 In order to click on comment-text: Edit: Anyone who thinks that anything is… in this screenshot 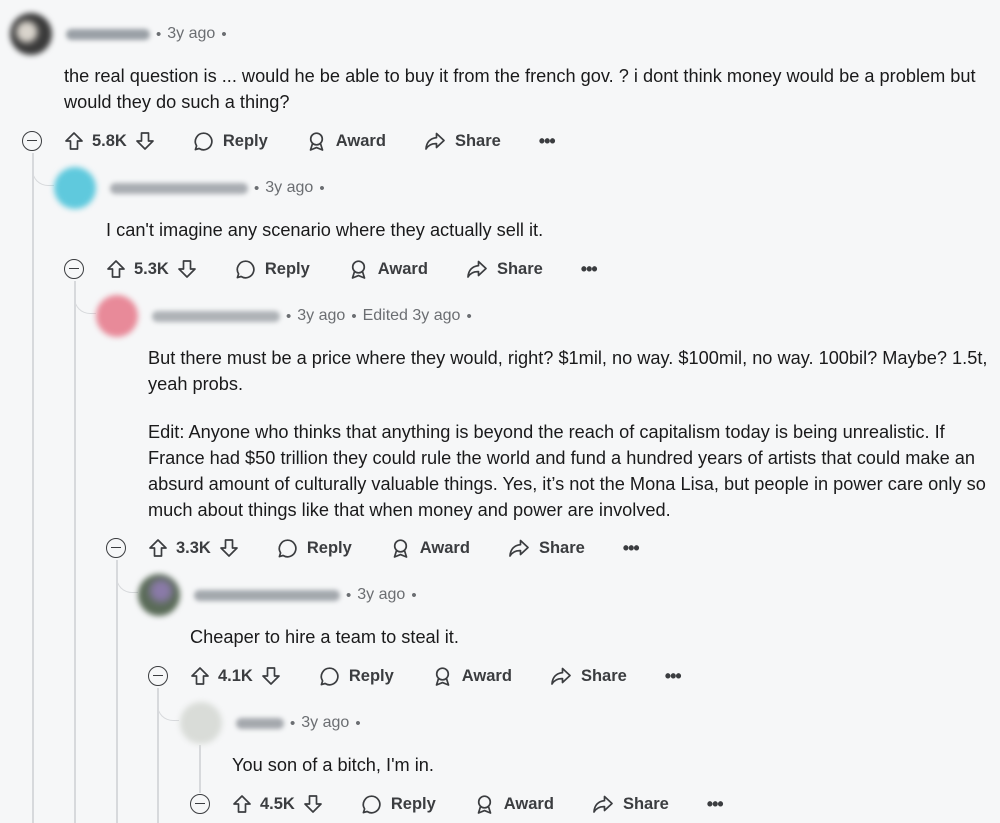, I will do `click(567, 471)`.